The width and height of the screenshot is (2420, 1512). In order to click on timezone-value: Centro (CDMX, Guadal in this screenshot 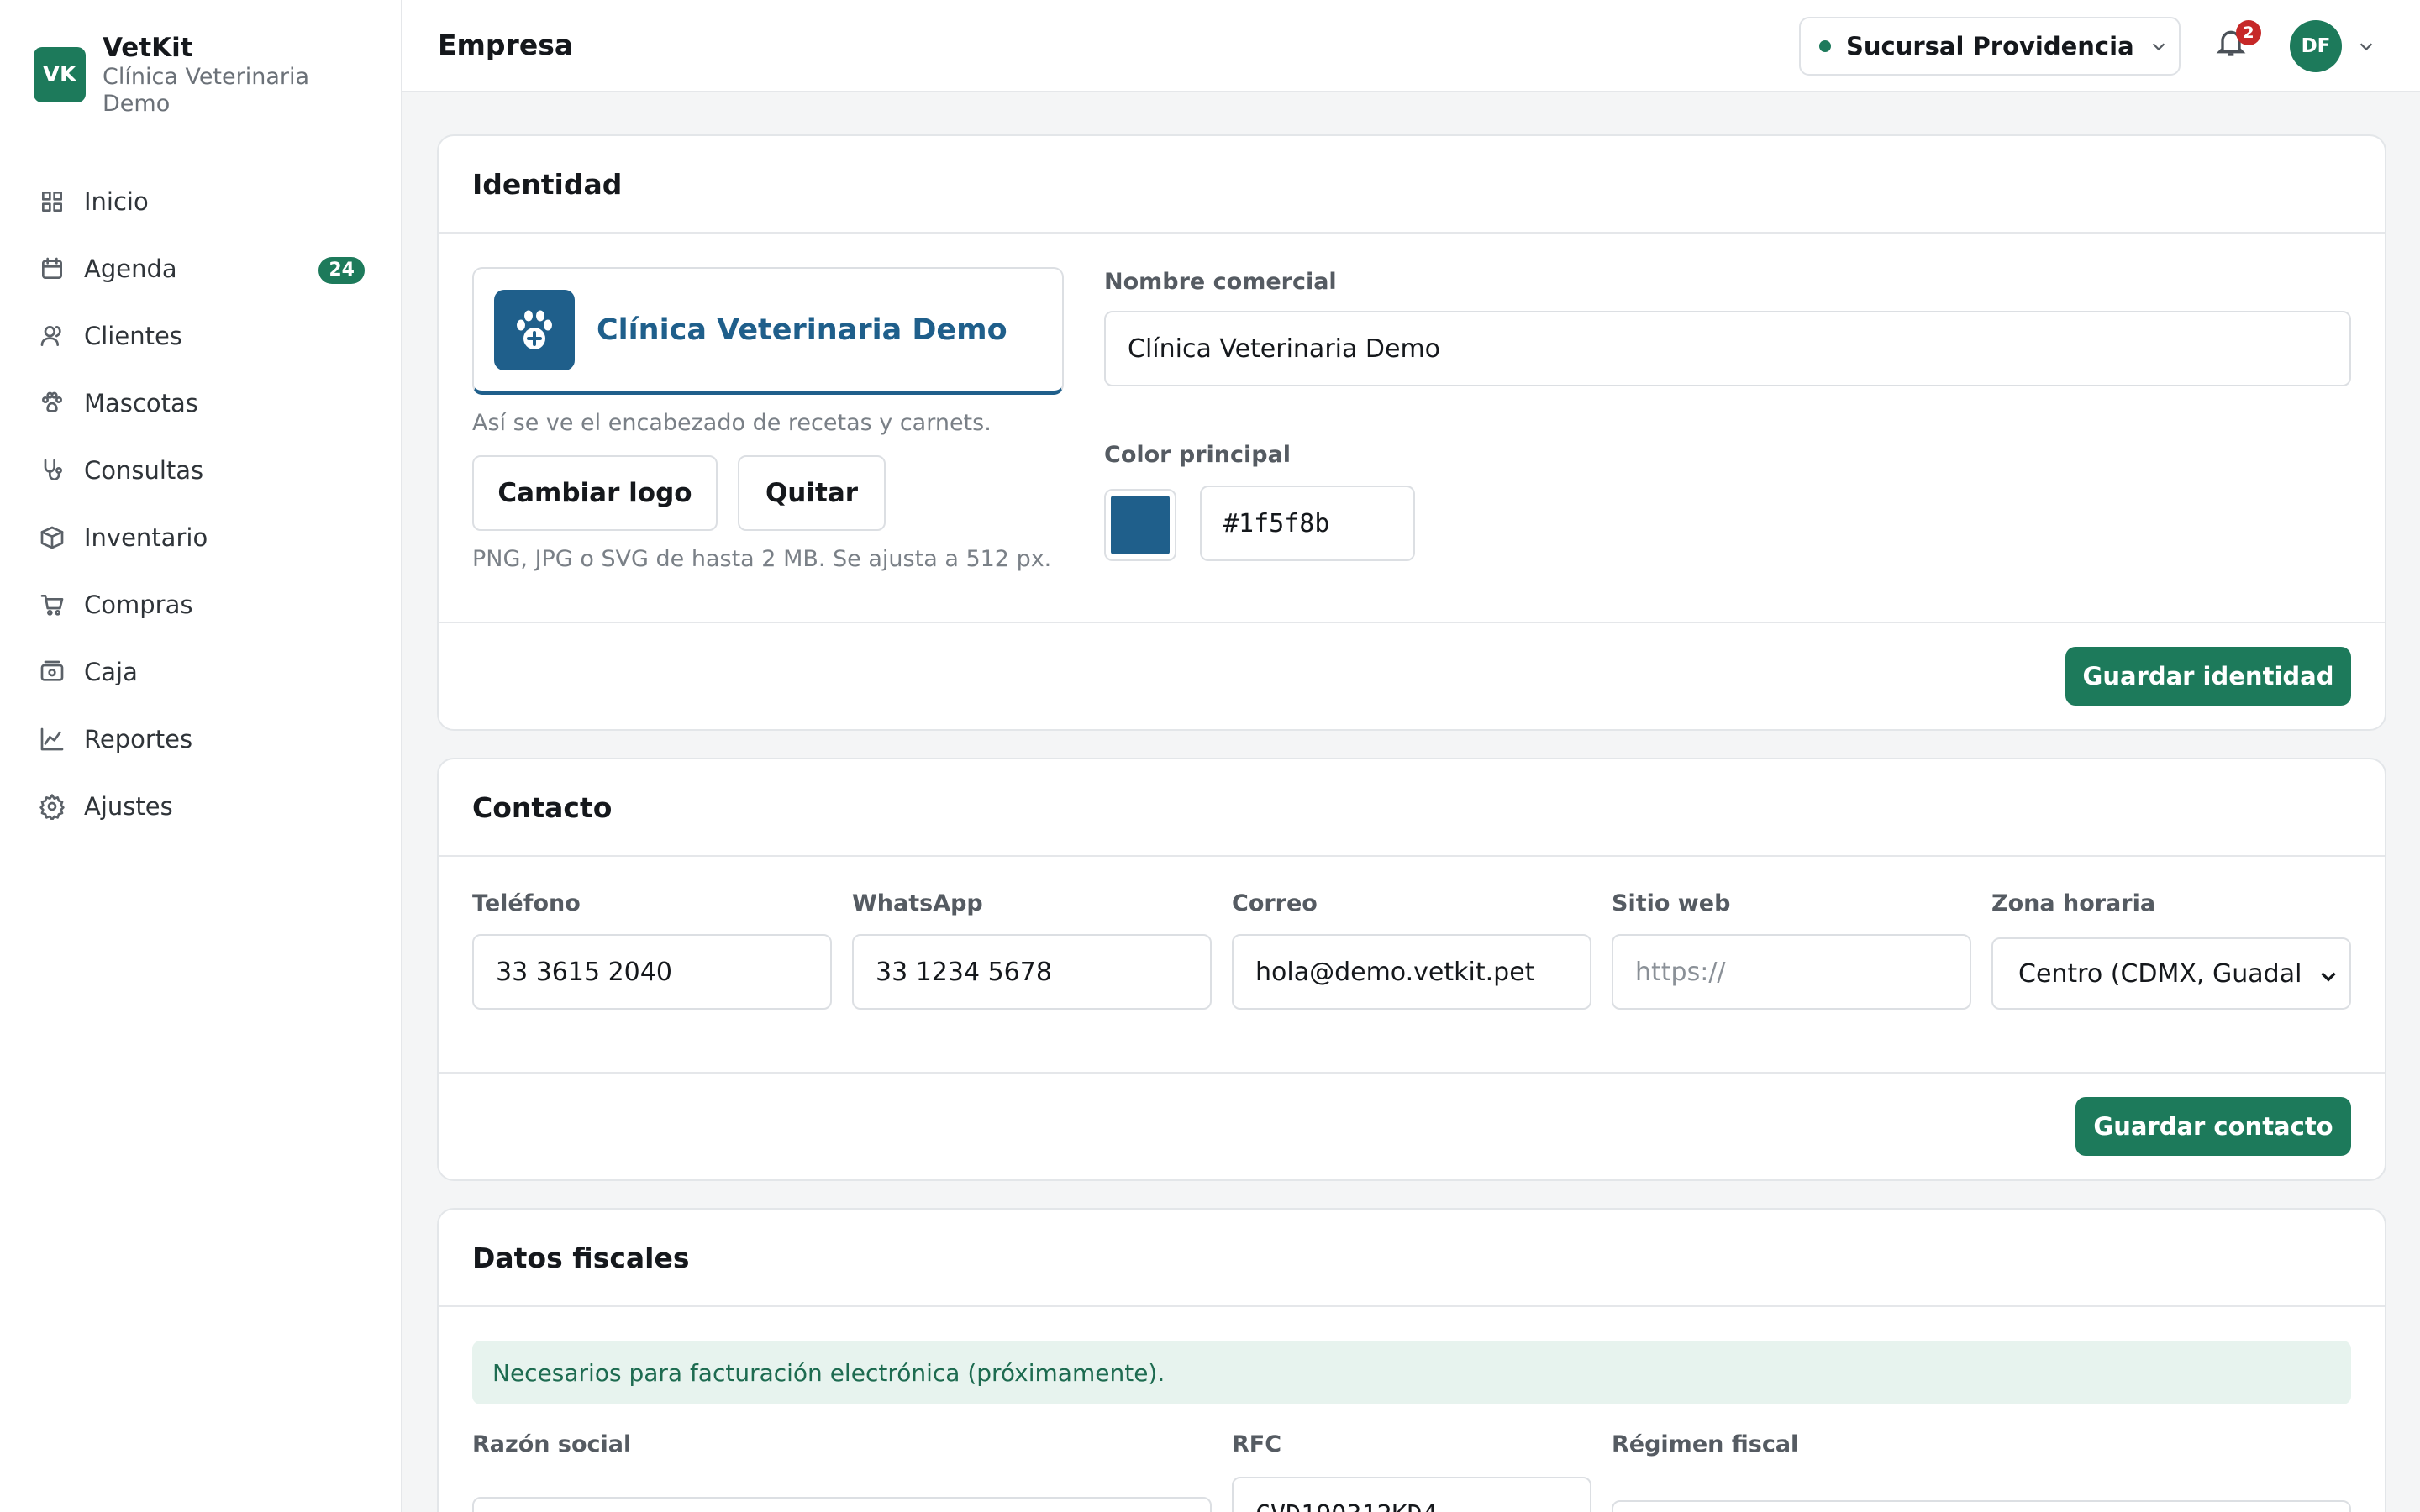, I will do `click(2160, 973)`.